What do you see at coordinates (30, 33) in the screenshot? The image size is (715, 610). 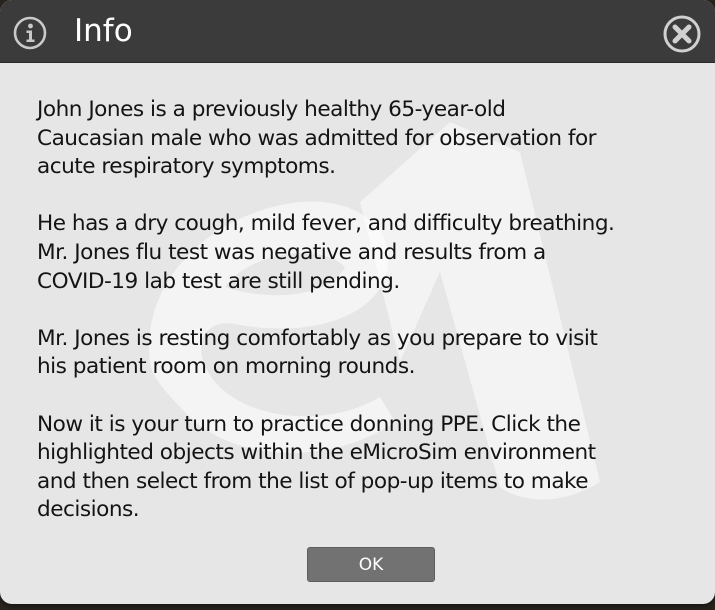 I see `info-icon` at bounding box center [30, 33].